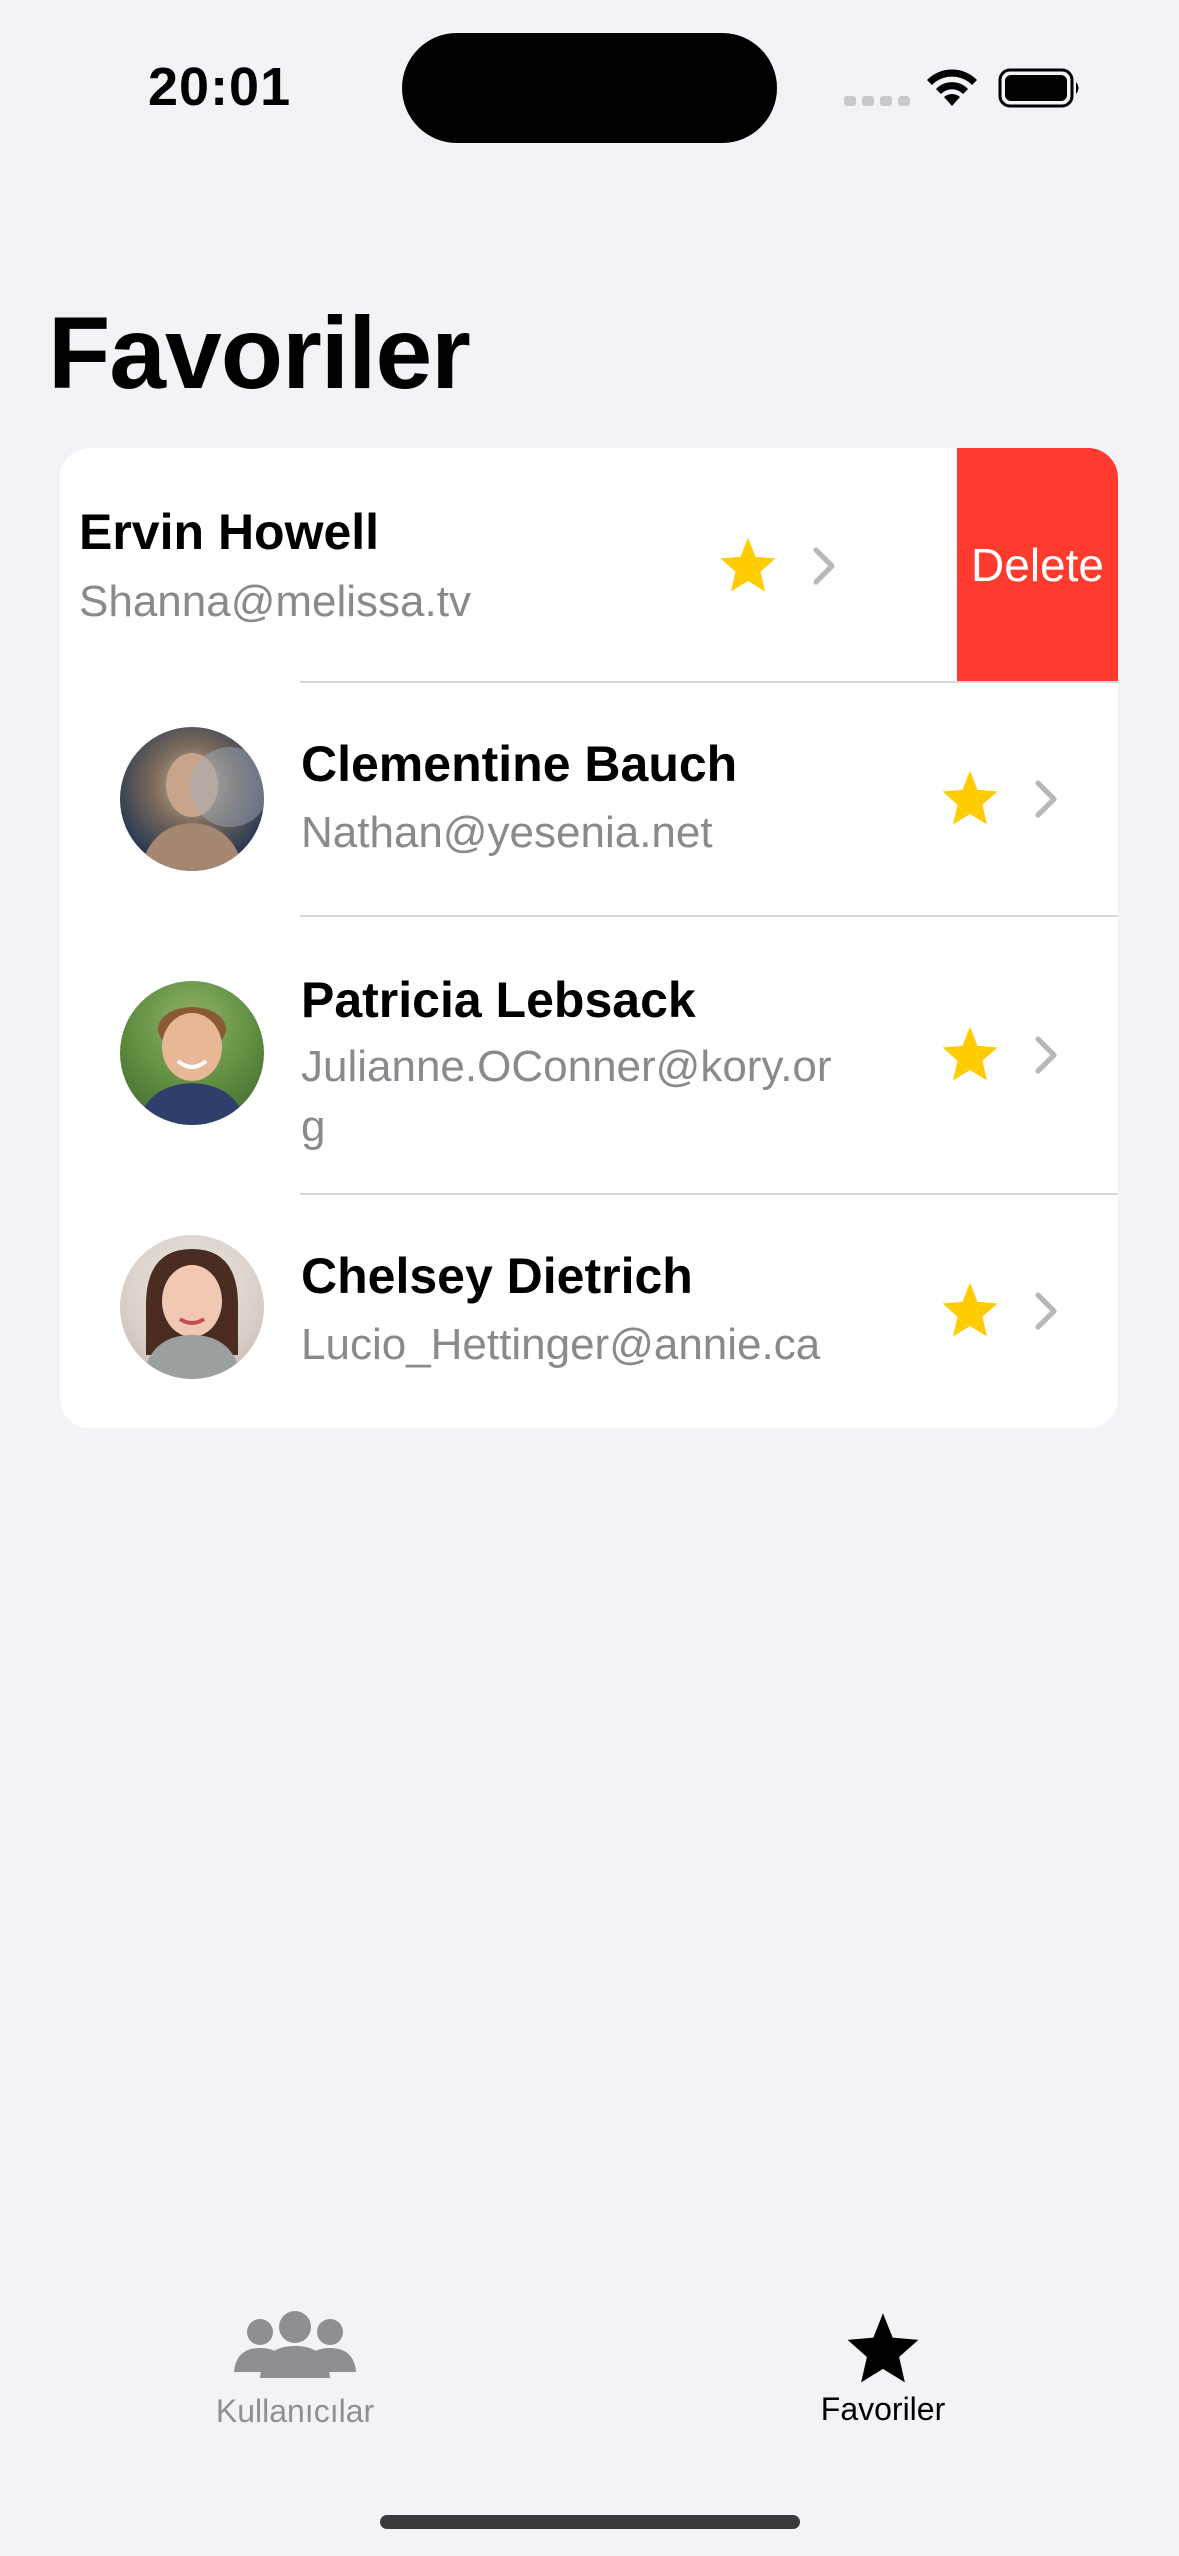 The width and height of the screenshot is (1179, 2556). Describe the element at coordinates (507, 832) in the screenshot. I see `user-email: Nathan@yesenia.net` at that location.